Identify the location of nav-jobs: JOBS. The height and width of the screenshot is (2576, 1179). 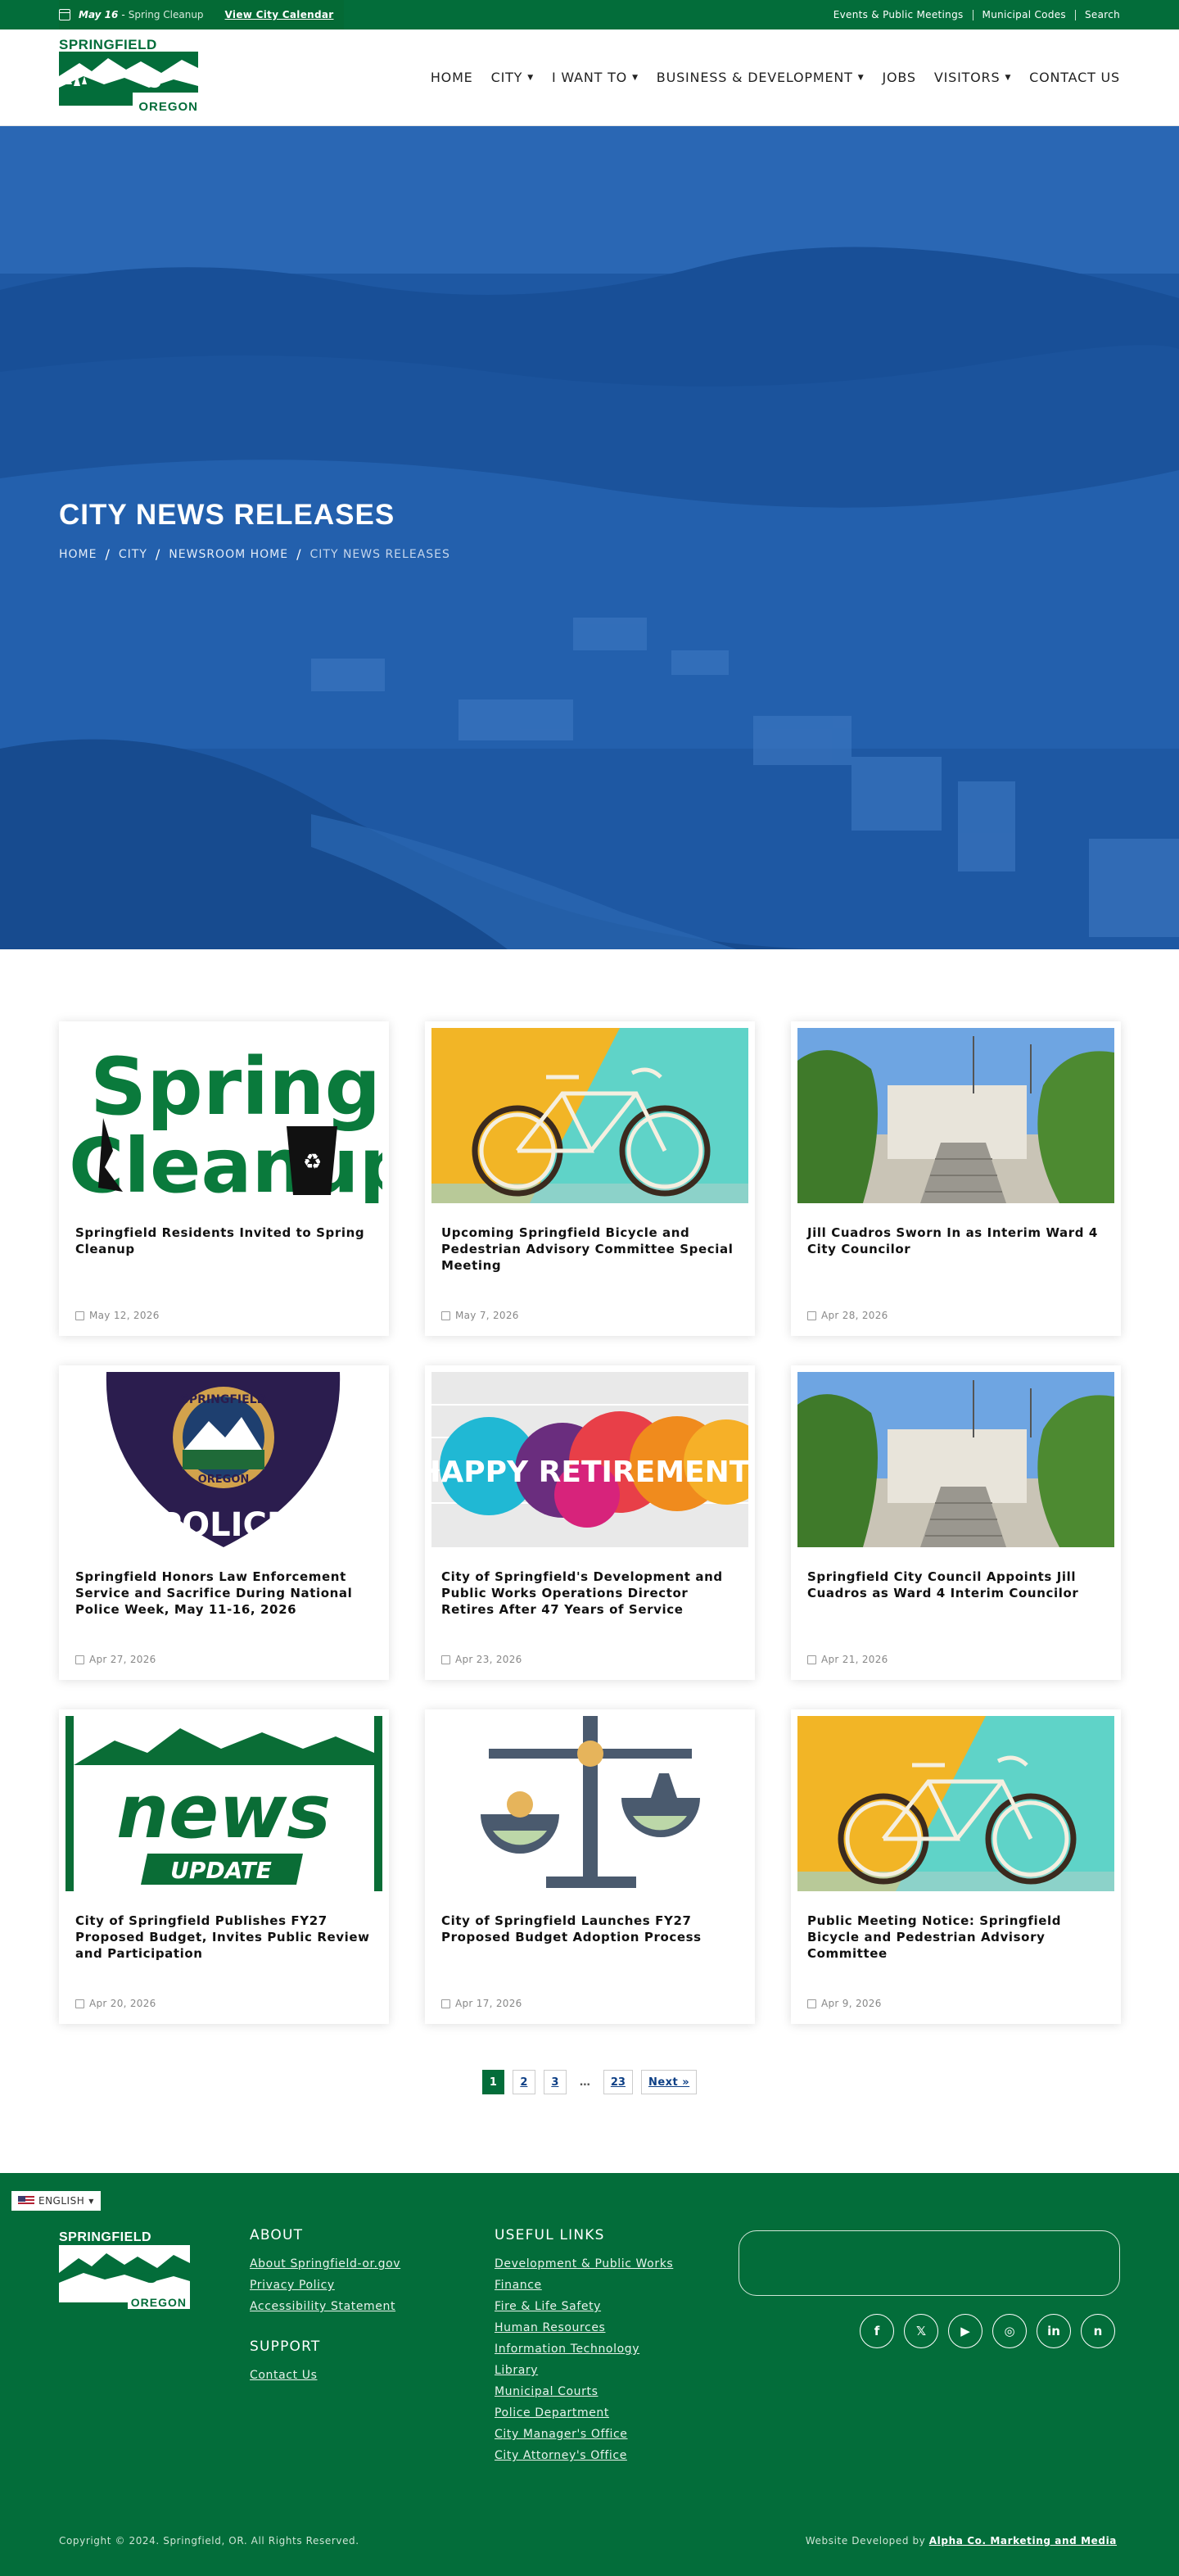
(898, 77).